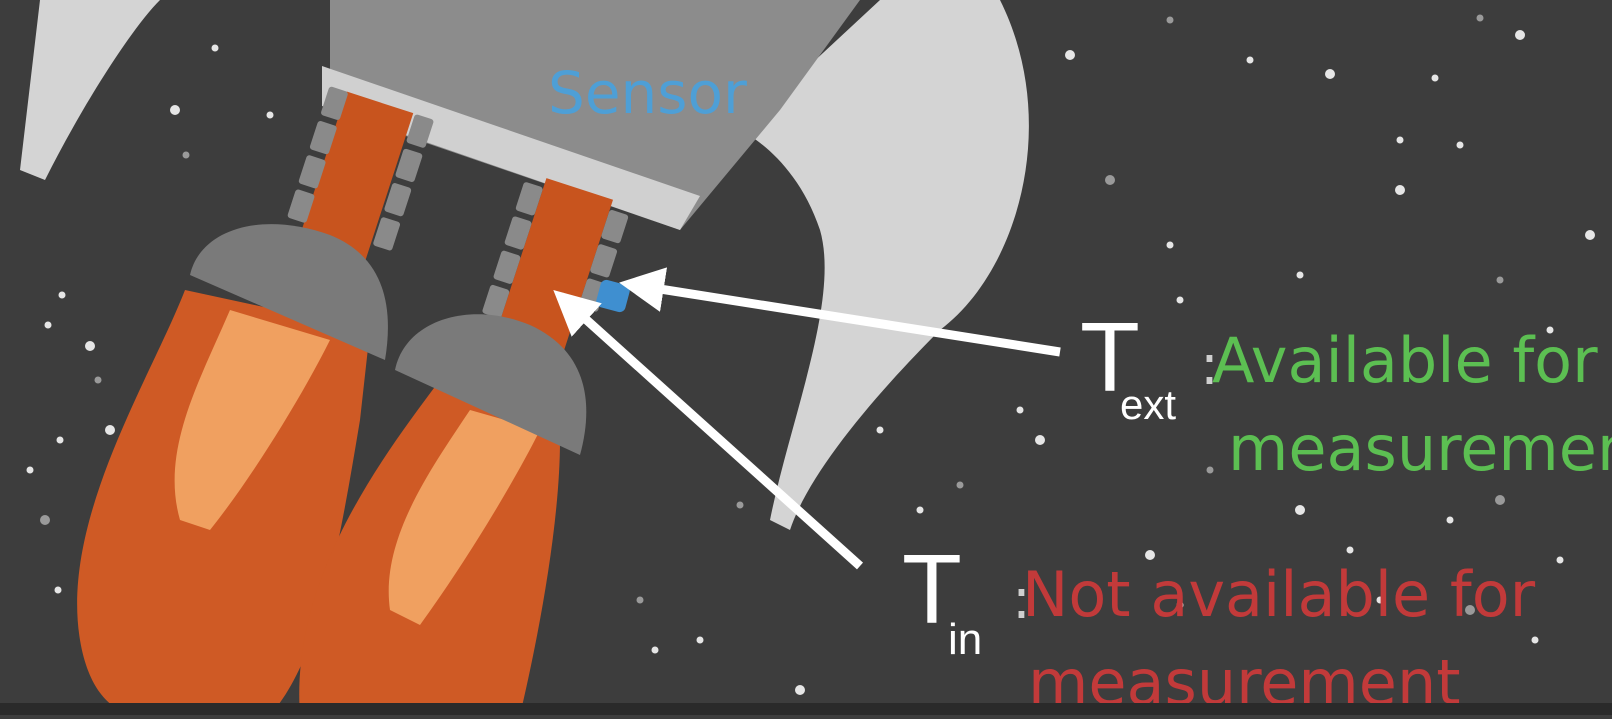  What do you see at coordinates (806, 709) in the screenshot?
I see `bottom-strip` at bounding box center [806, 709].